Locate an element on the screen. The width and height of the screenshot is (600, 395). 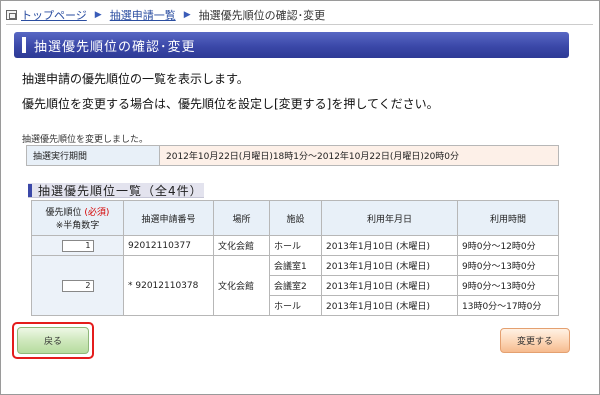
time-cell: 13時0分～17時0分 is located at coordinates (508, 305).